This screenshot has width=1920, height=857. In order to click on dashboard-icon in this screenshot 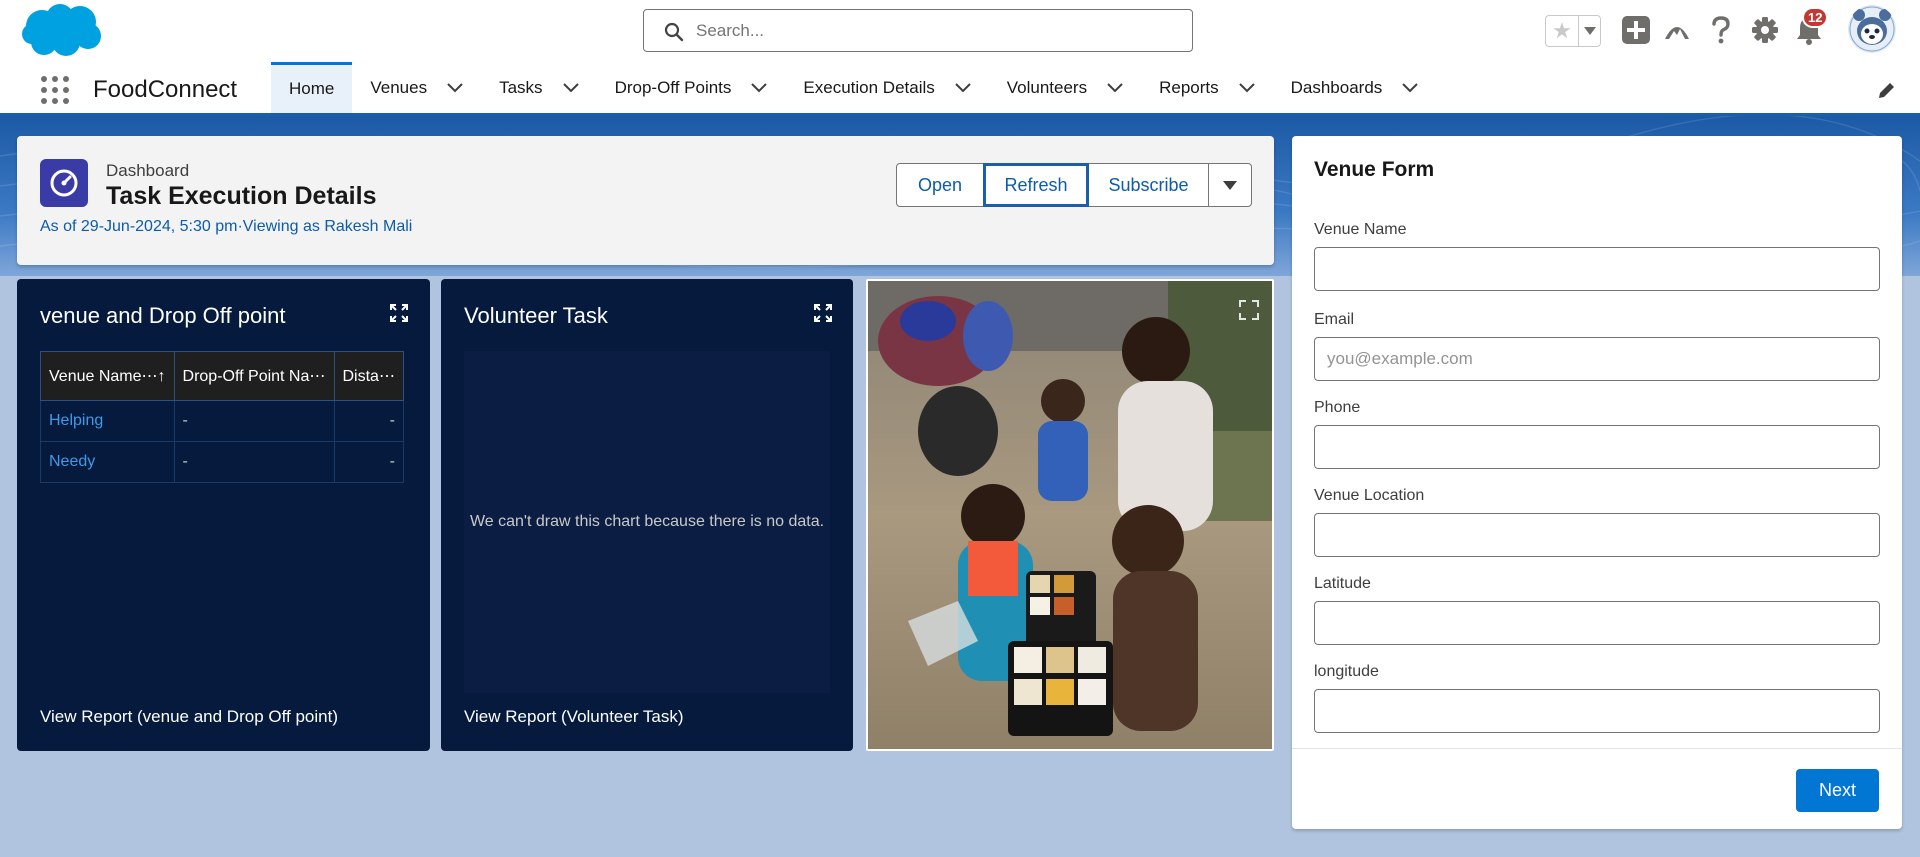, I will do `click(64, 183)`.